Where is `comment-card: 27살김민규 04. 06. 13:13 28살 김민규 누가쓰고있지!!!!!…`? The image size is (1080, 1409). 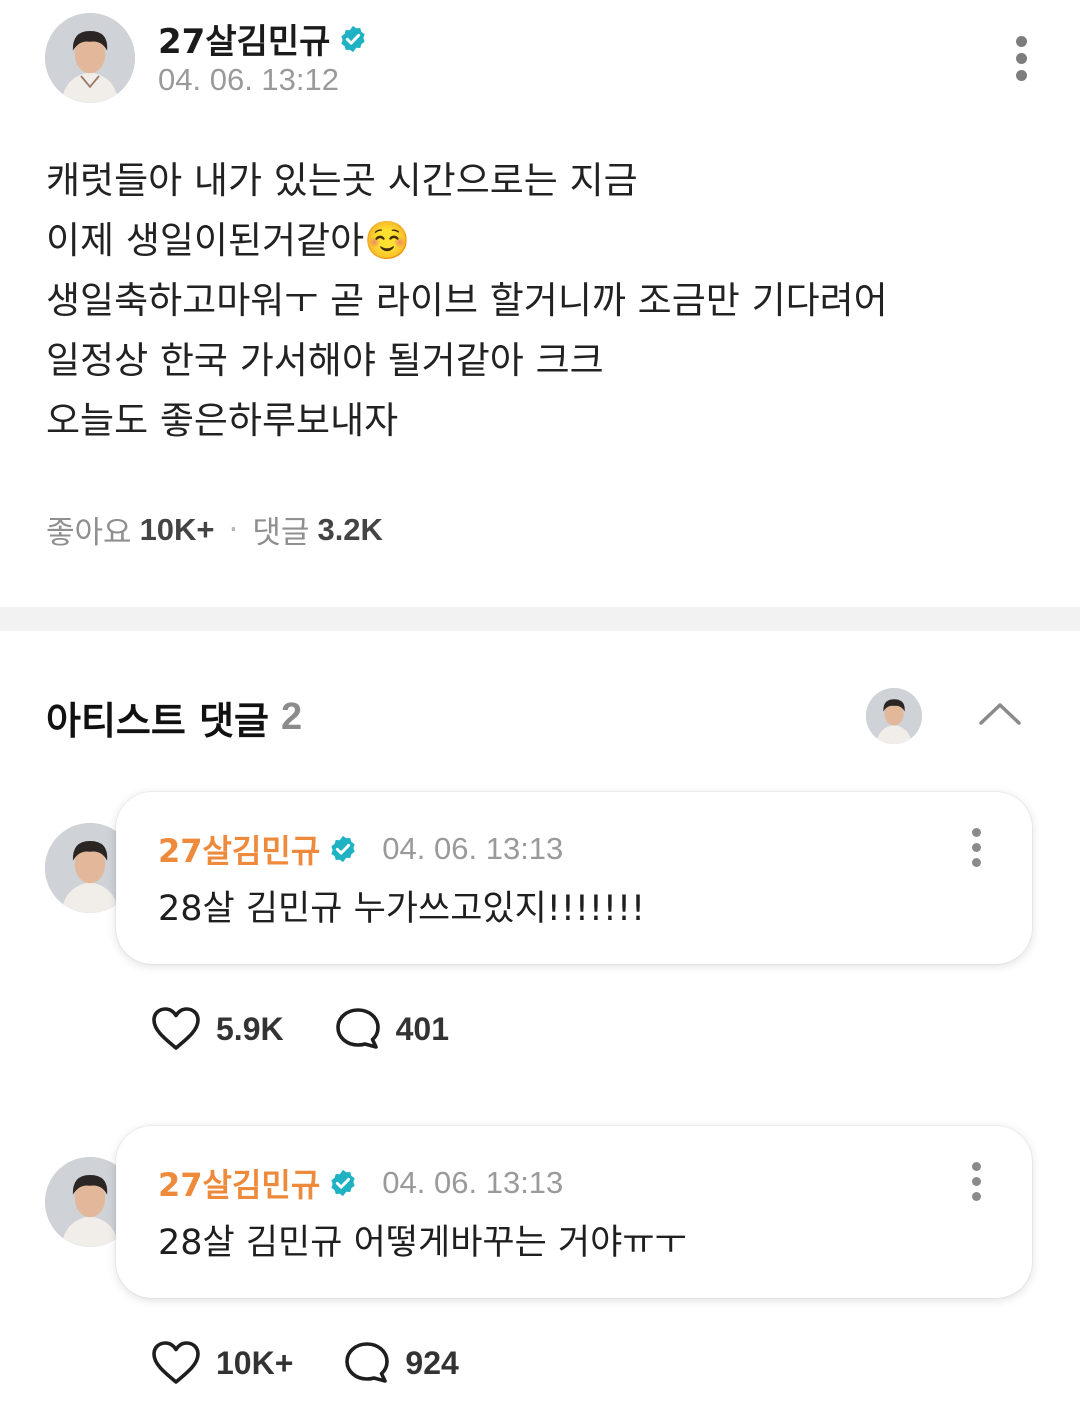 comment-card: 27살김민규 04. 06. 13:13 28살 김민규 누가쓰고있지!!!!!… is located at coordinates (574, 878).